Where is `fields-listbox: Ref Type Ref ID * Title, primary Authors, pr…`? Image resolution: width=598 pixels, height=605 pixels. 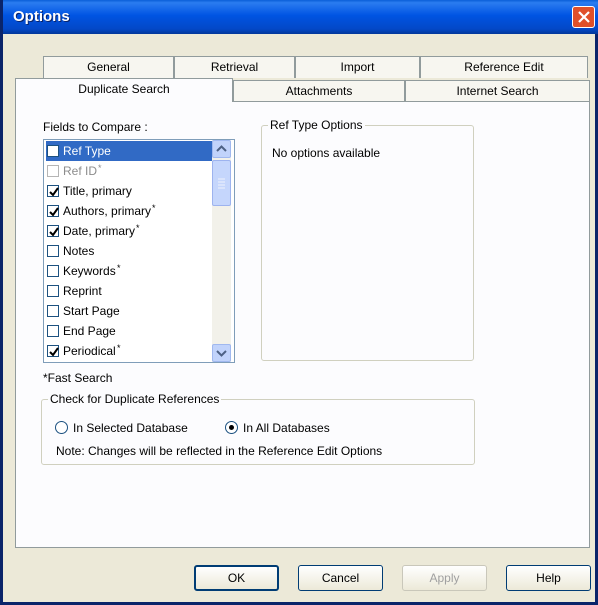 fields-listbox: Ref Type Ref ID * Title, primary Authors, pr… is located at coordinates (139, 251).